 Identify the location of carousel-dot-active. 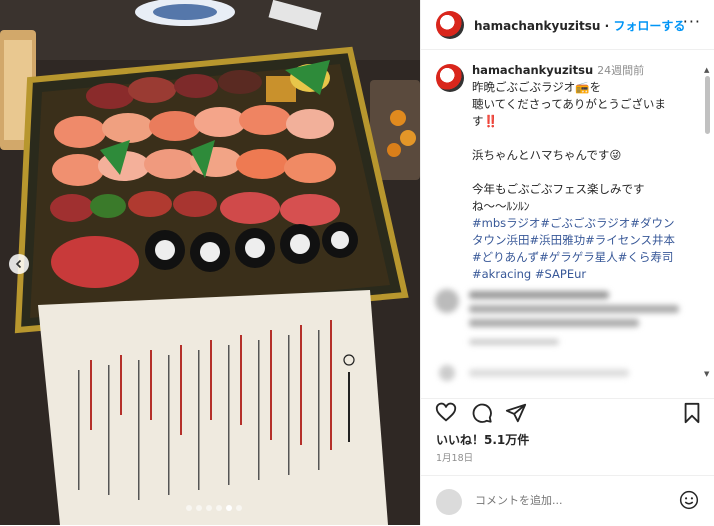
(229, 508).